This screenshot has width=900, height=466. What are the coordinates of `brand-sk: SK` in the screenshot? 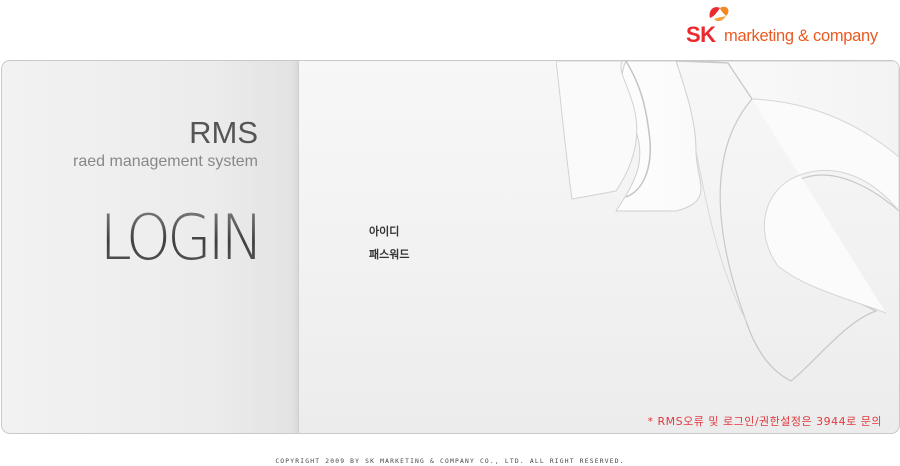 It's located at (701, 34).